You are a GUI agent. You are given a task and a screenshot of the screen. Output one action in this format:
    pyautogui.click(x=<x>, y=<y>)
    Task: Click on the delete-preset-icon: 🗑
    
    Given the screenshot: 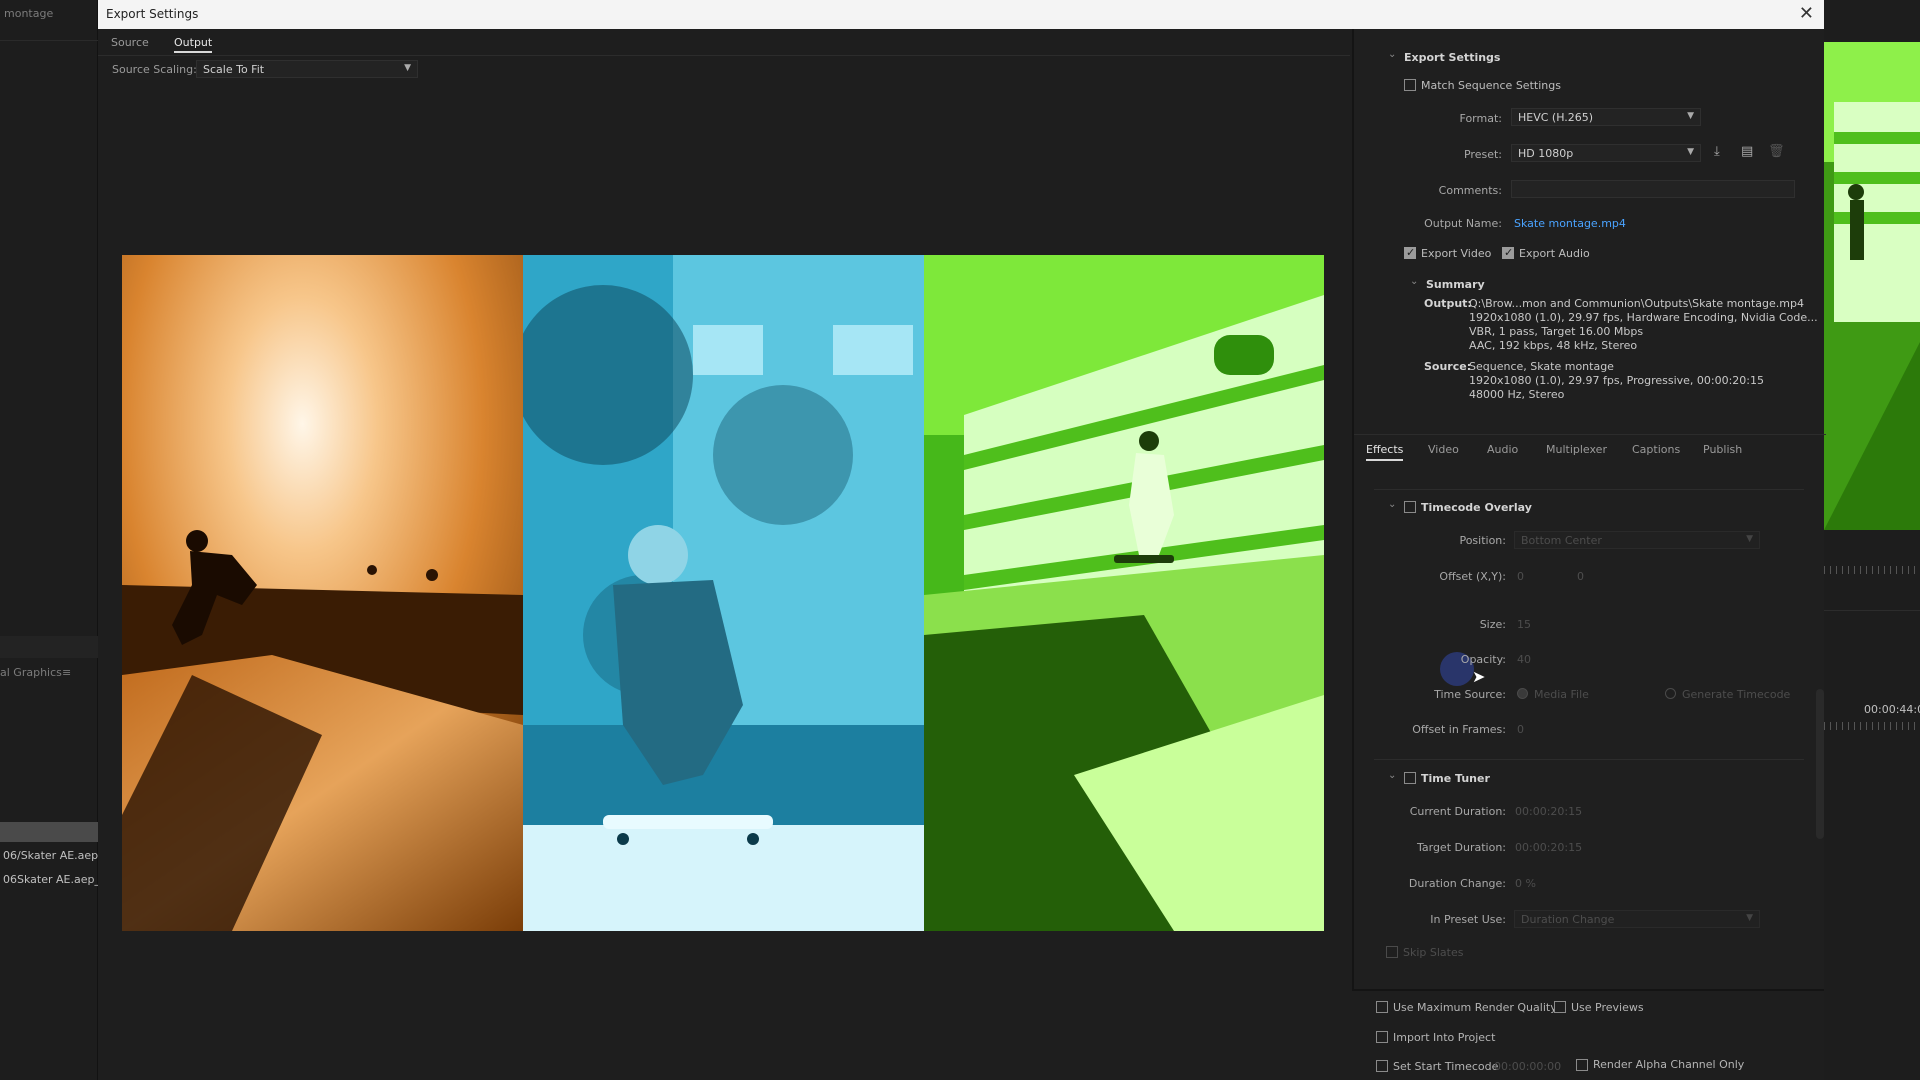 What is the action you would take?
    pyautogui.click(x=1776, y=151)
    